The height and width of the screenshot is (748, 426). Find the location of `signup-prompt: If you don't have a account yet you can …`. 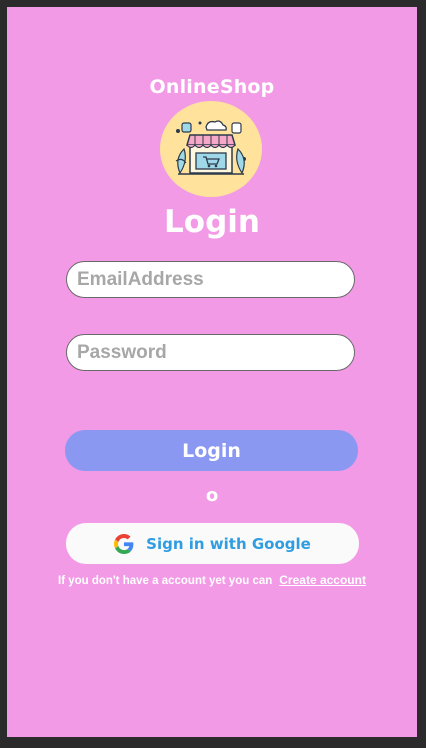

signup-prompt: If you don't have a account yet you can … is located at coordinates (212, 580).